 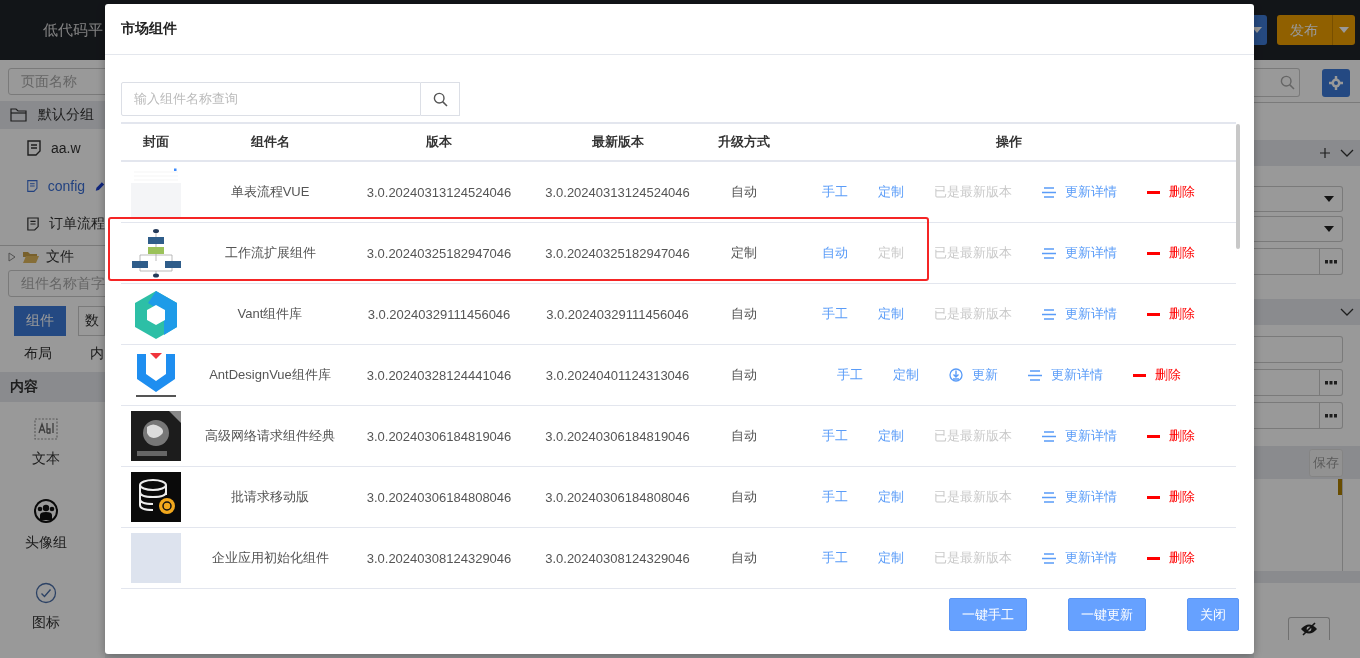 I want to click on version-cell-text: 3.0.20240329111456046, so click(x=439, y=314).